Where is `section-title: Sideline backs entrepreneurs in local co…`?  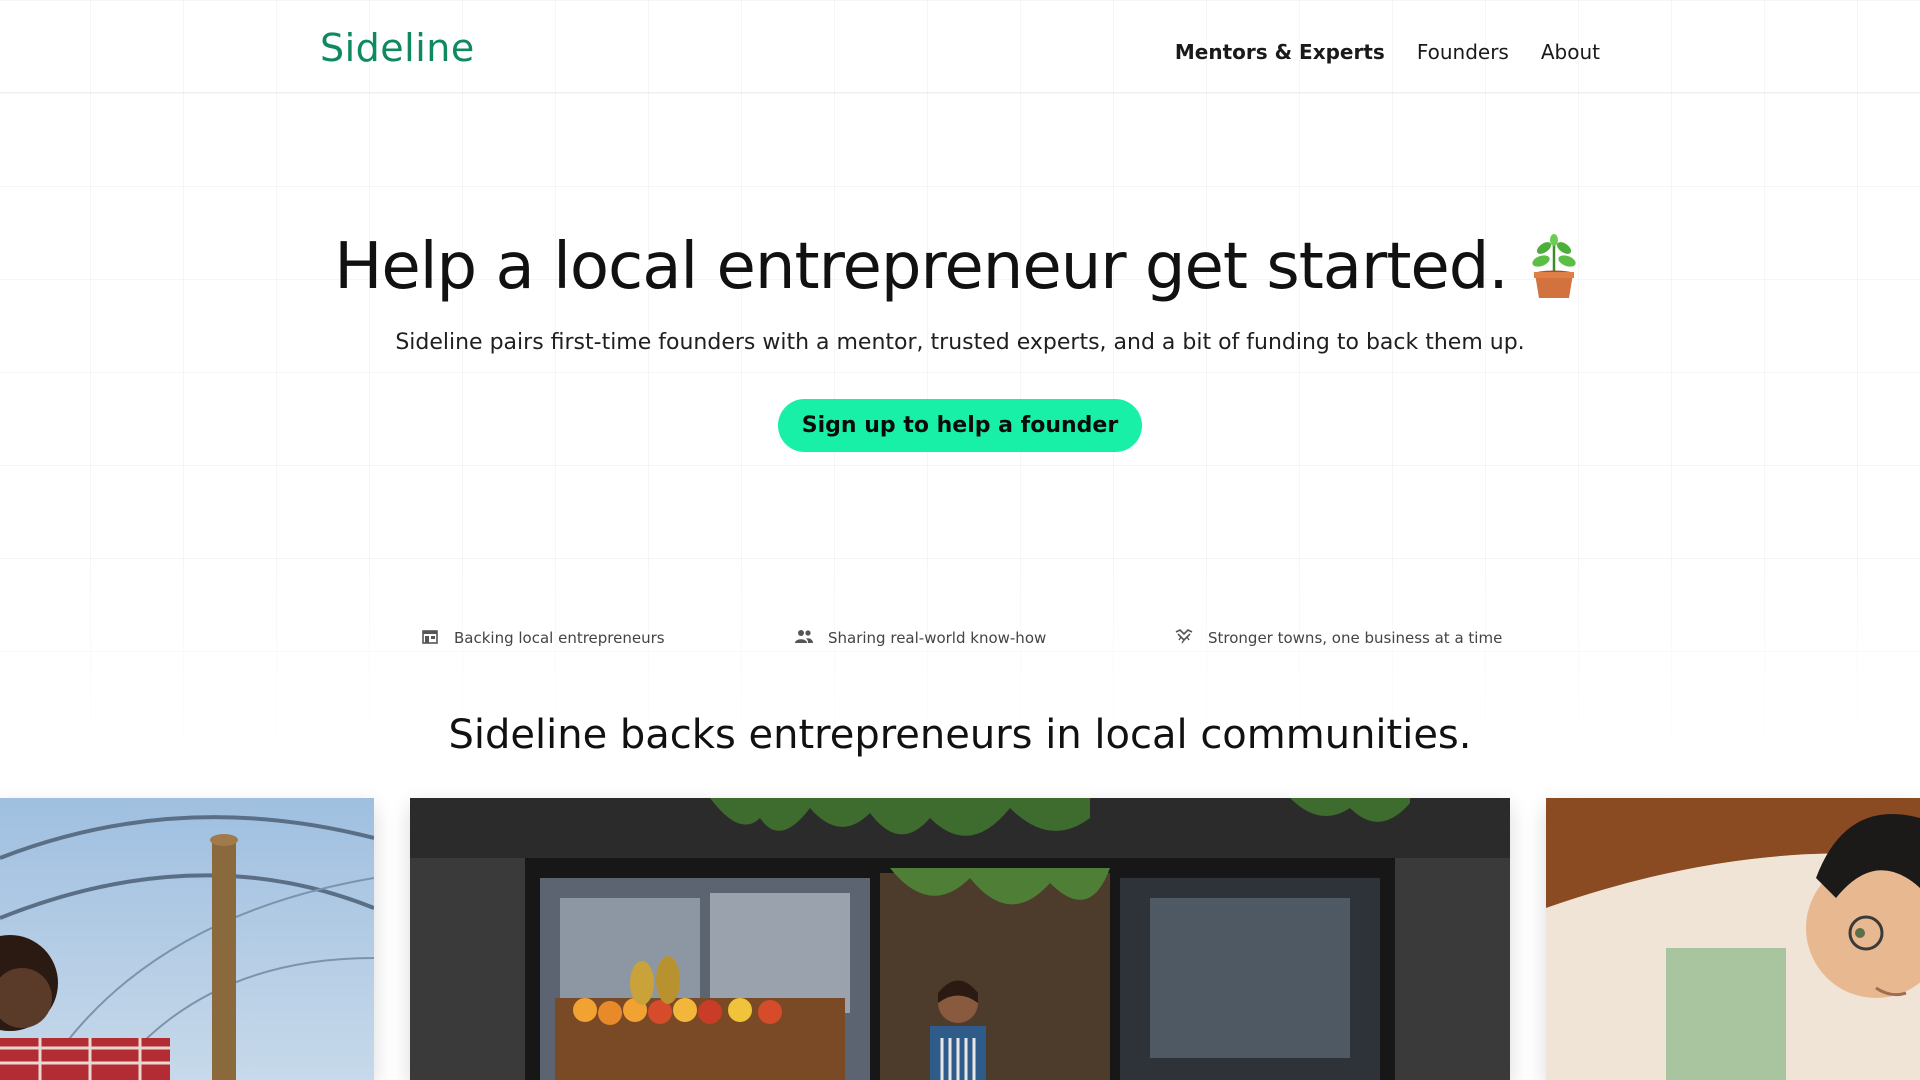
section-title: Sideline backs entrepreneurs in local co… is located at coordinates (960, 735).